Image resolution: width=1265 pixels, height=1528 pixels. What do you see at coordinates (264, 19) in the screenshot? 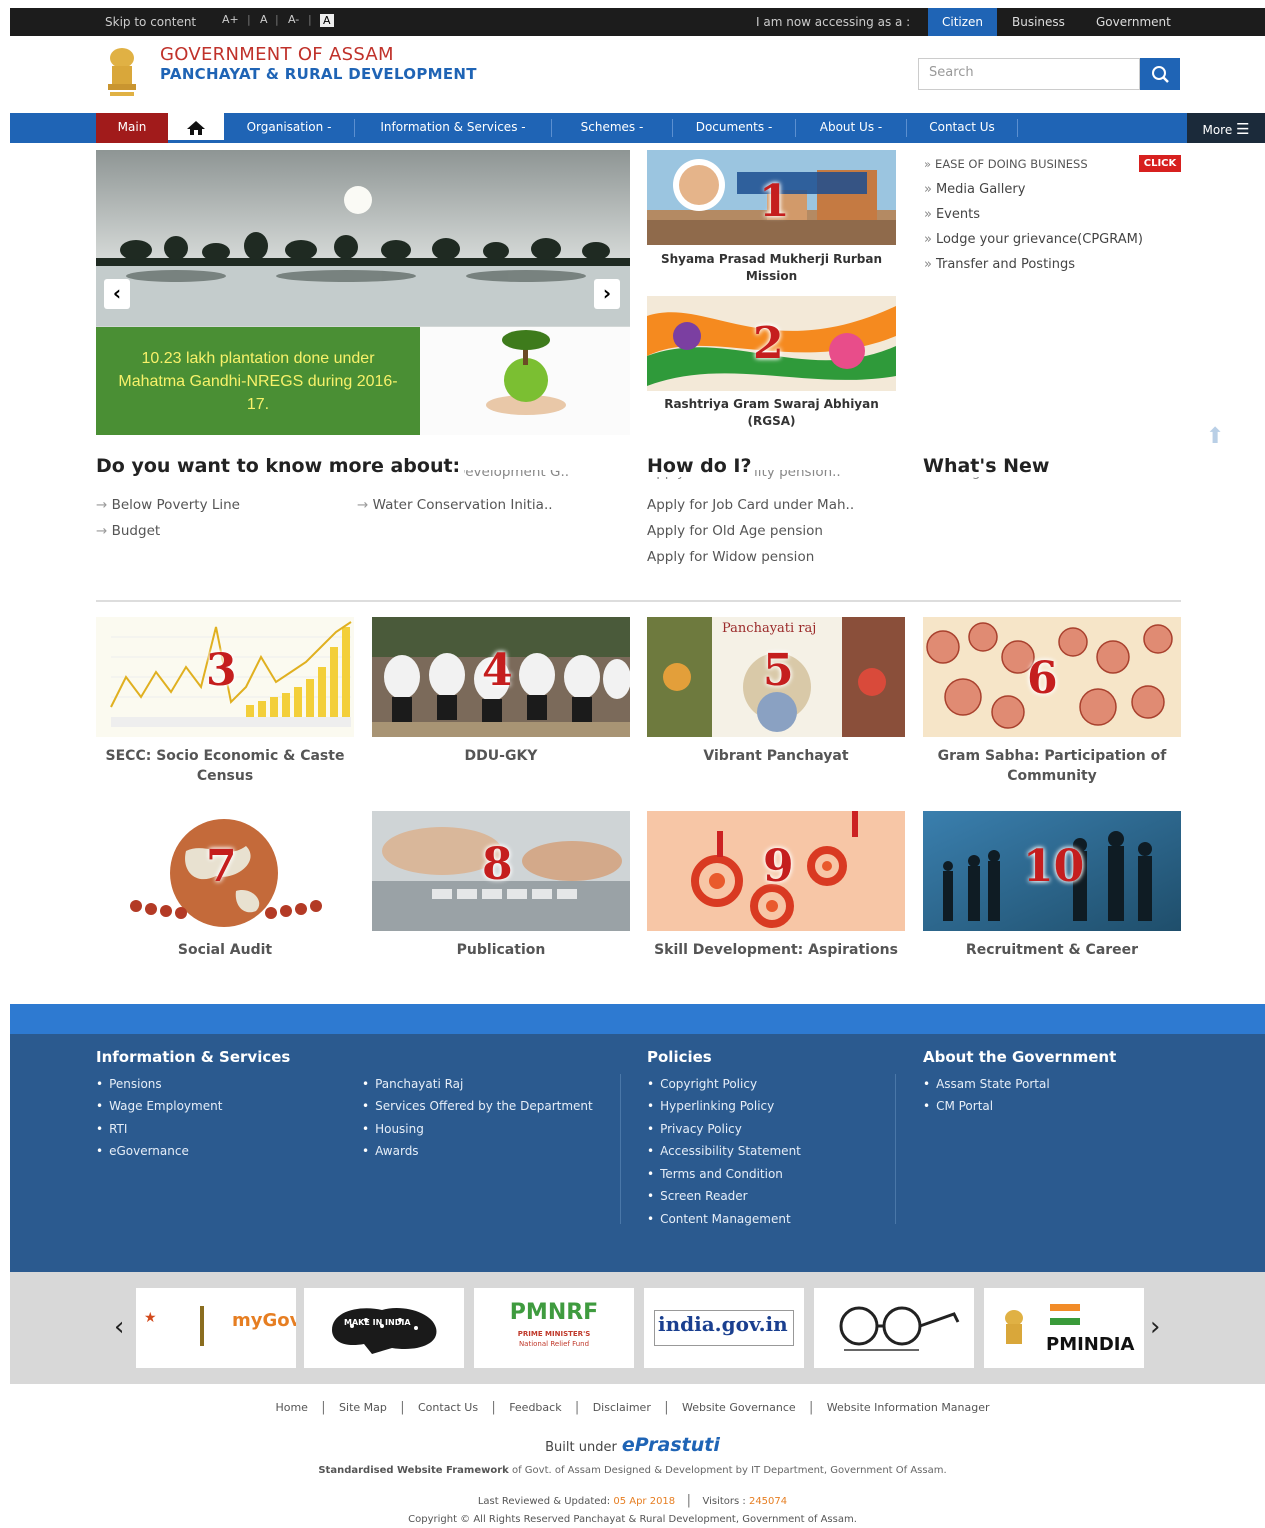
I see `font-normal-button: A` at bounding box center [264, 19].